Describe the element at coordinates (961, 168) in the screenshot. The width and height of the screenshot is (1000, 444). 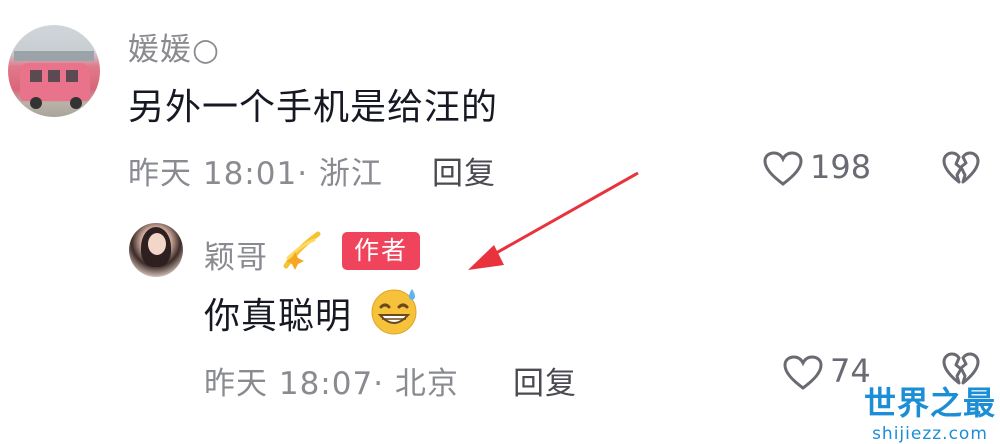
I see `dislike-broken-heart-icon` at that location.